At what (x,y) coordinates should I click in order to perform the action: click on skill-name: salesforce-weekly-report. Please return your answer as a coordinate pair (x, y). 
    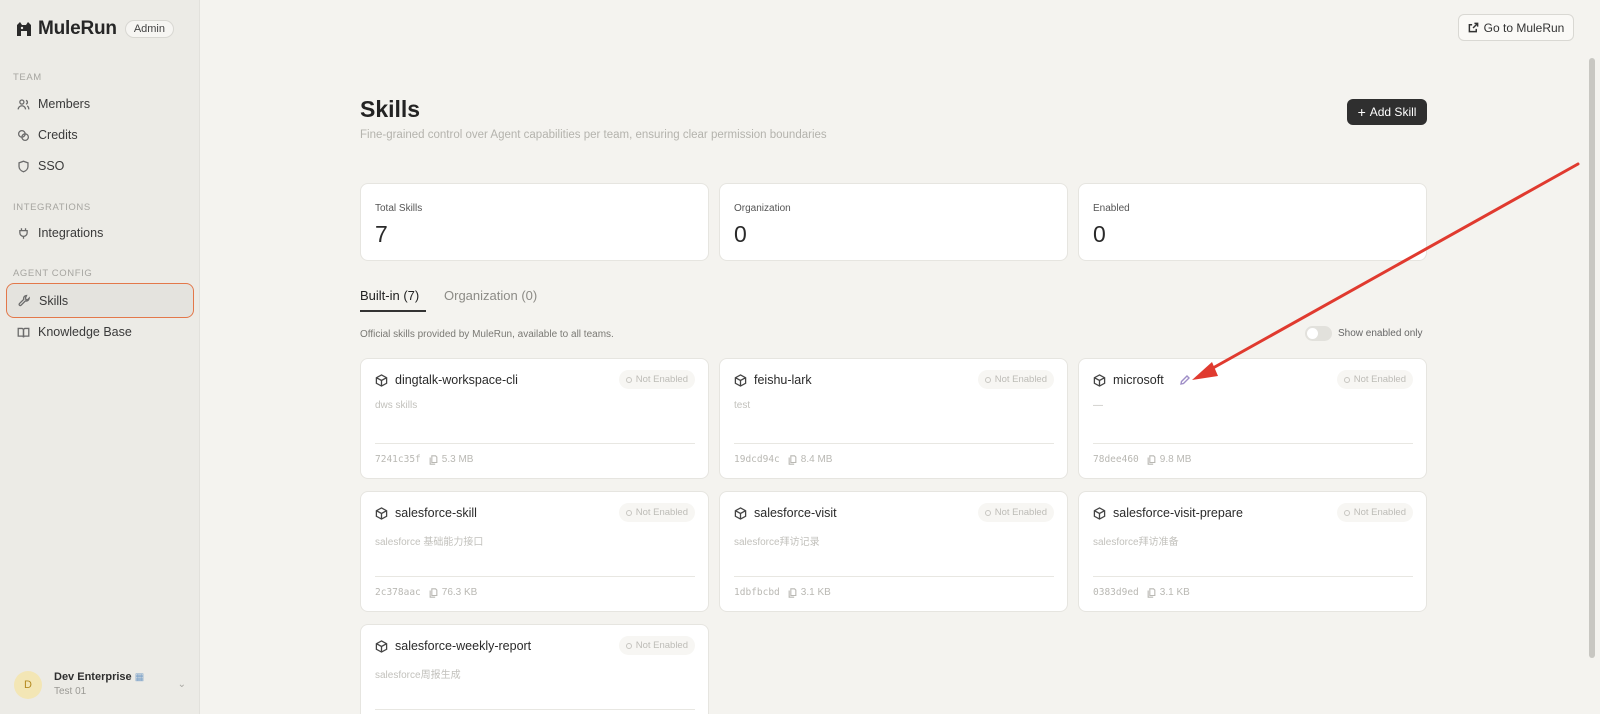
    Looking at the image, I should click on (463, 646).